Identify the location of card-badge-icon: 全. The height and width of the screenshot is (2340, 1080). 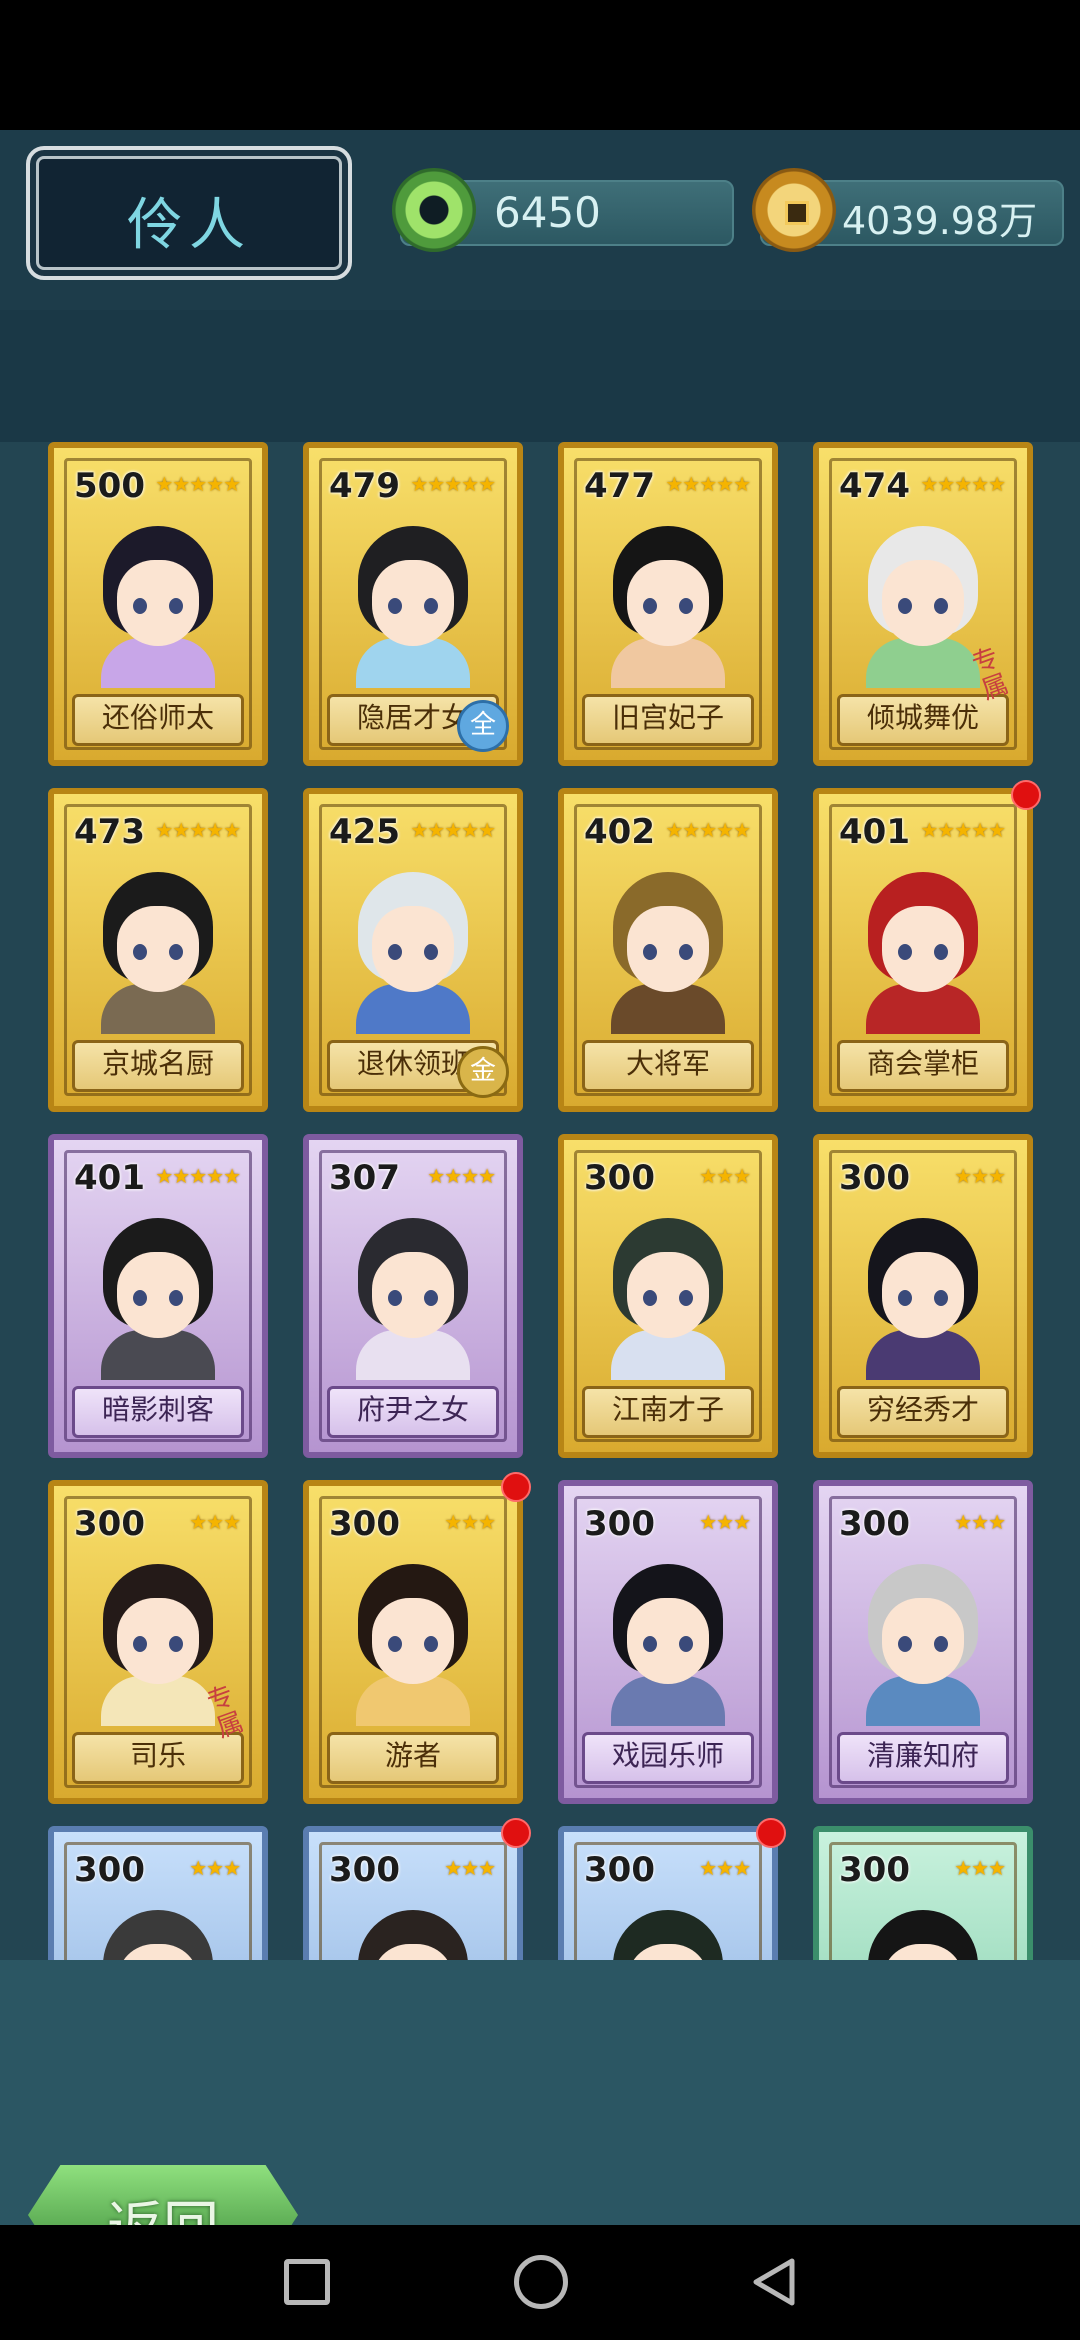
(483, 726).